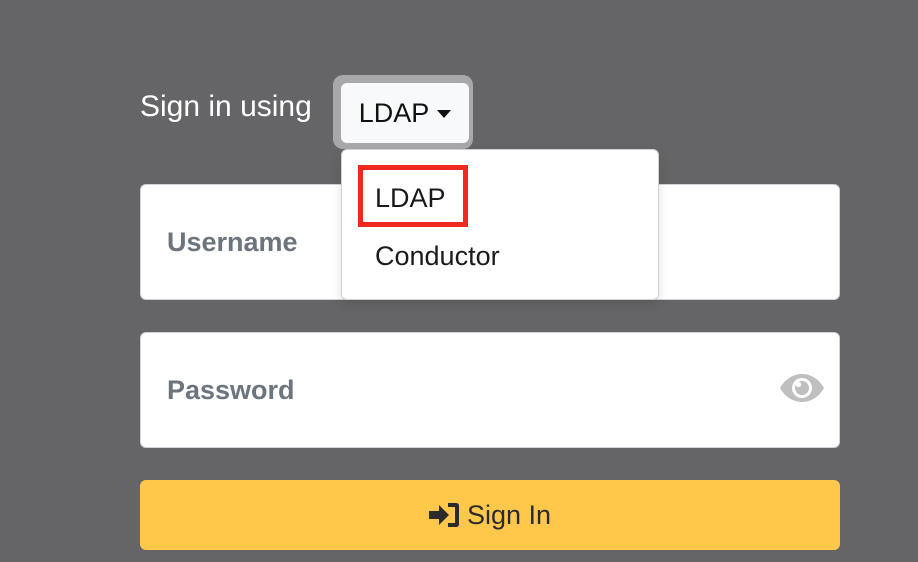  I want to click on eye-icon, so click(802, 388).